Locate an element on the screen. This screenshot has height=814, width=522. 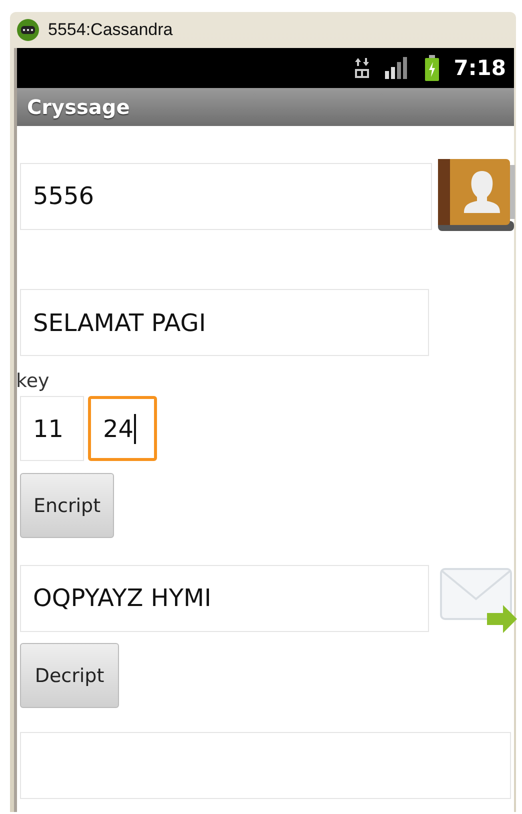
contacts-book-icon is located at coordinates (476, 195).